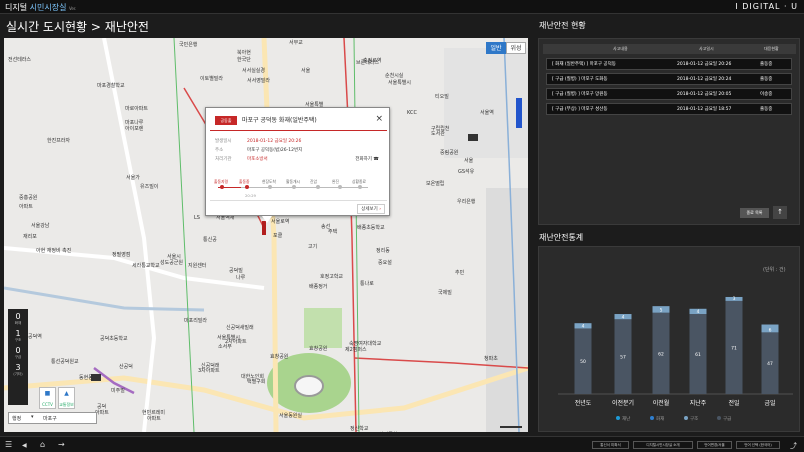  Describe the element at coordinates (562, 25) in the screenshot. I see `incidents-title: 재난안전 현황` at that location.